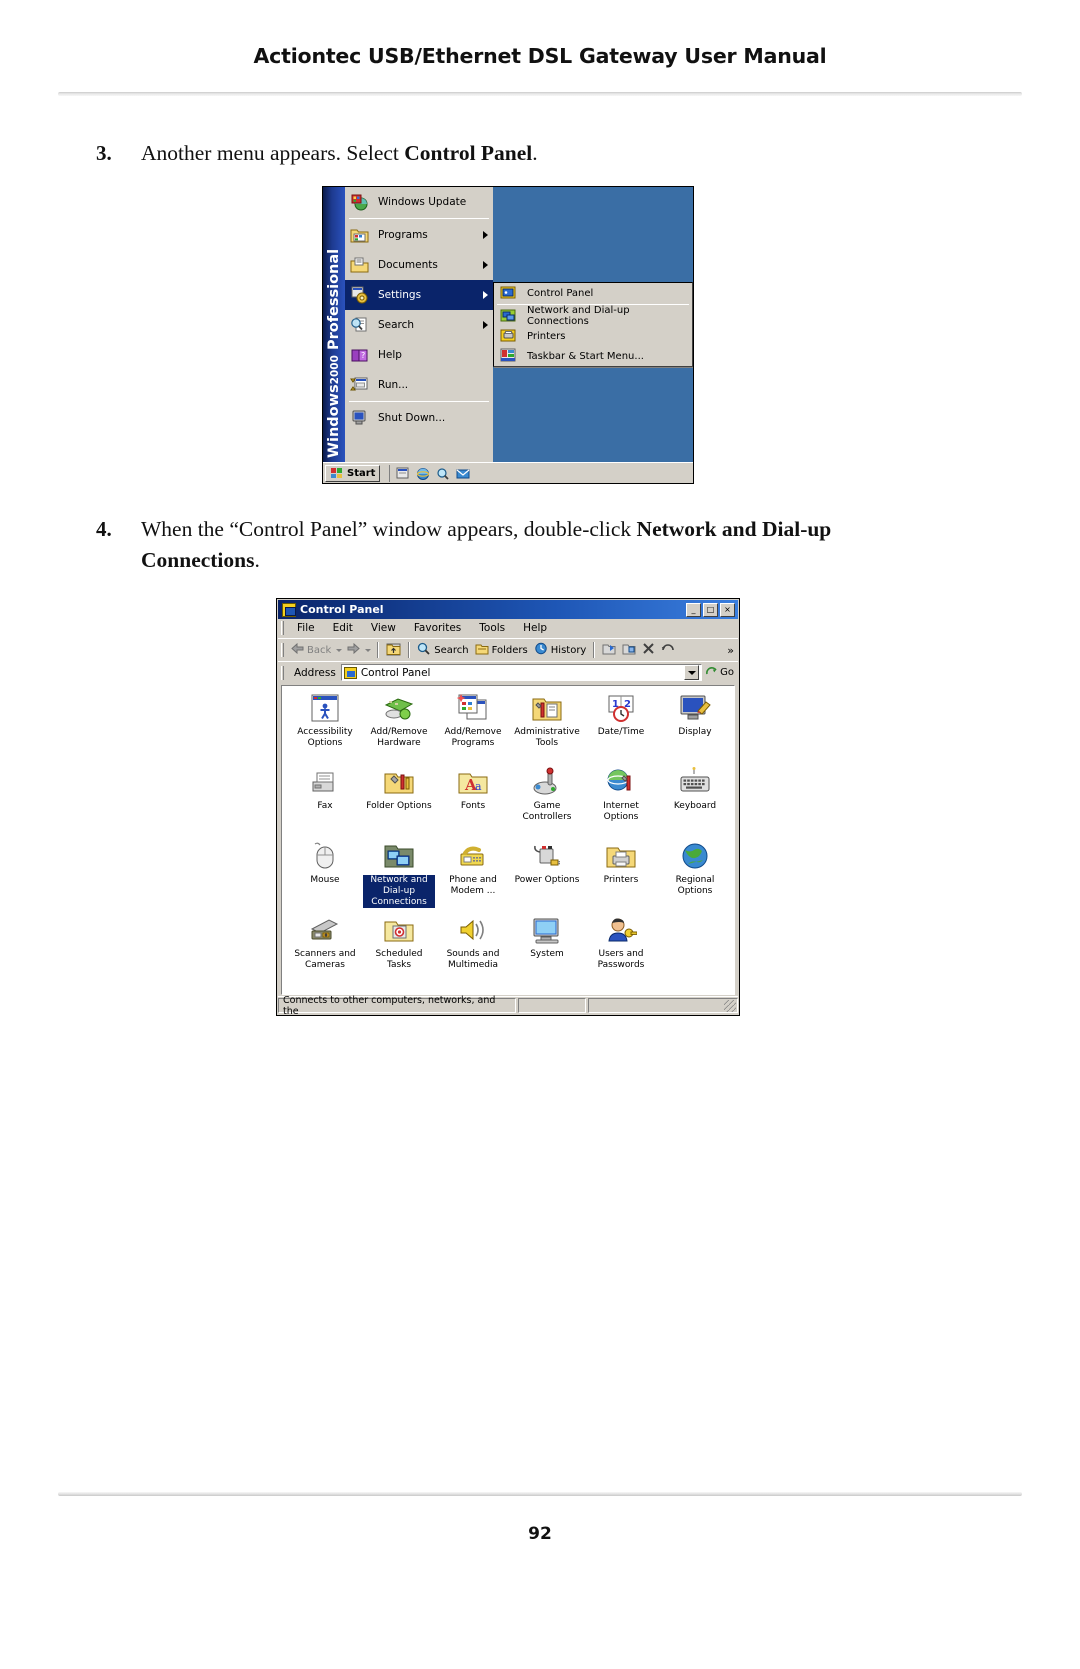 Image resolution: width=1080 pixels, height=1669 pixels. I want to click on minimize-button: _, so click(693, 609).